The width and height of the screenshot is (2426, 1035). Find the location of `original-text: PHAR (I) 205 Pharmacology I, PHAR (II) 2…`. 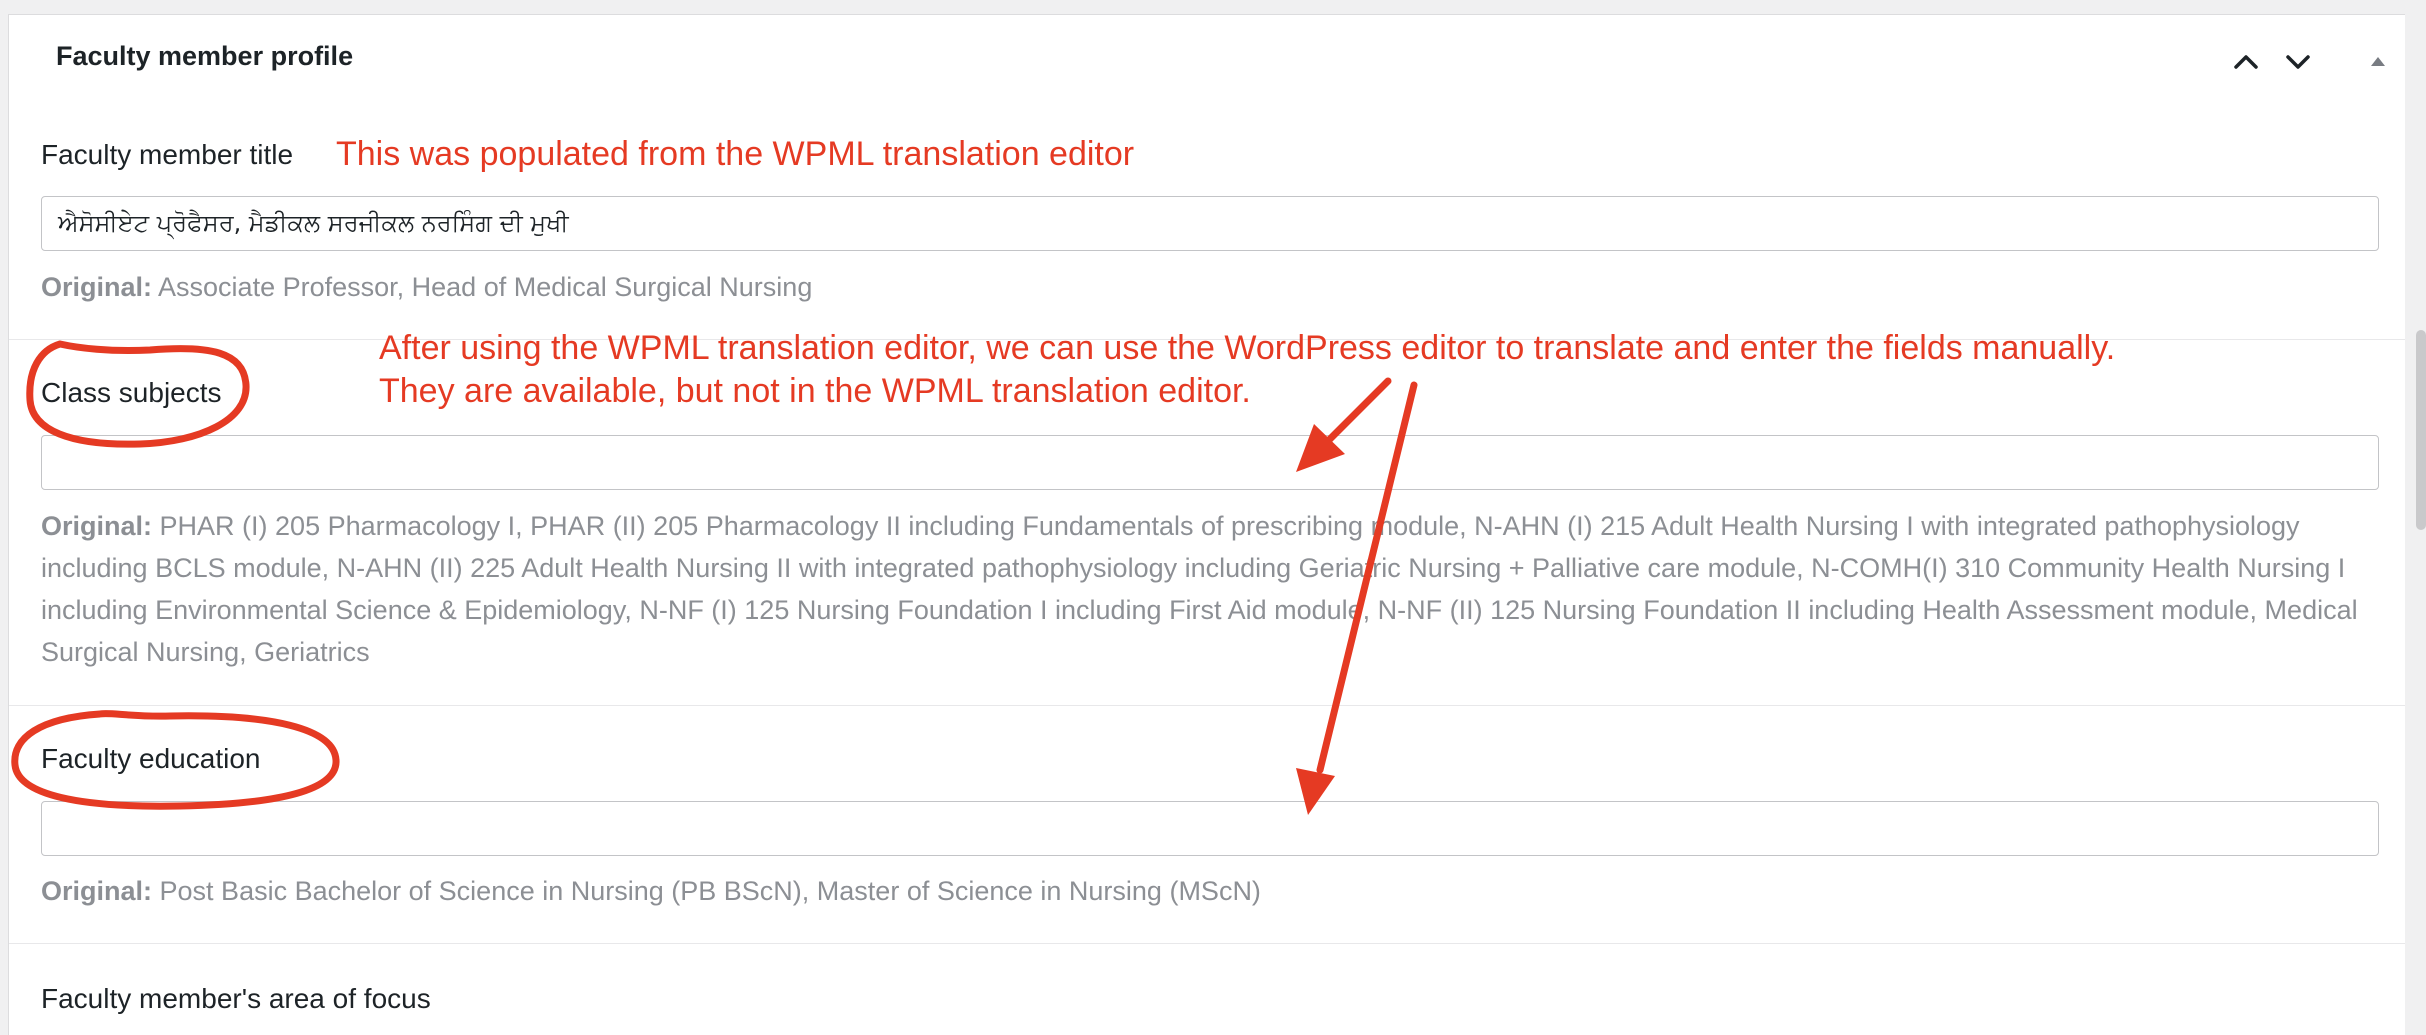

original-text: PHAR (I) 205 Pharmacology I, PHAR (II) 2… is located at coordinates (1199, 589).